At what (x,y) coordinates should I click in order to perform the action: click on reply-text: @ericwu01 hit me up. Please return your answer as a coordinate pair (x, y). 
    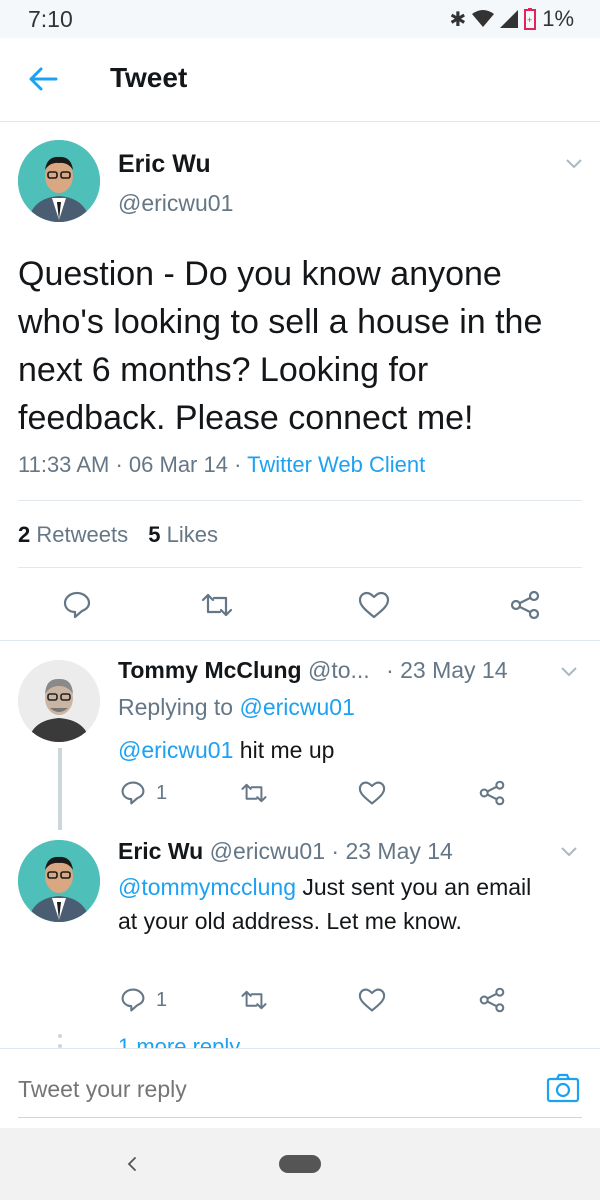
    Looking at the image, I should click on (343, 750).